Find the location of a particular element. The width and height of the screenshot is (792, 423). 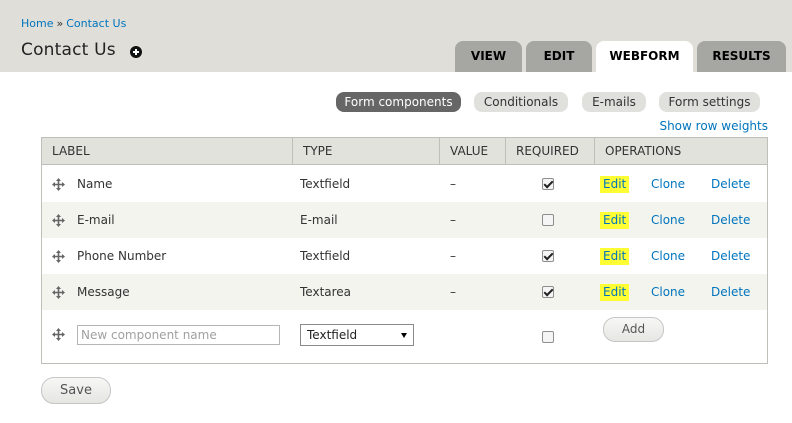

component-type-select: Textfield is located at coordinates (357, 335).